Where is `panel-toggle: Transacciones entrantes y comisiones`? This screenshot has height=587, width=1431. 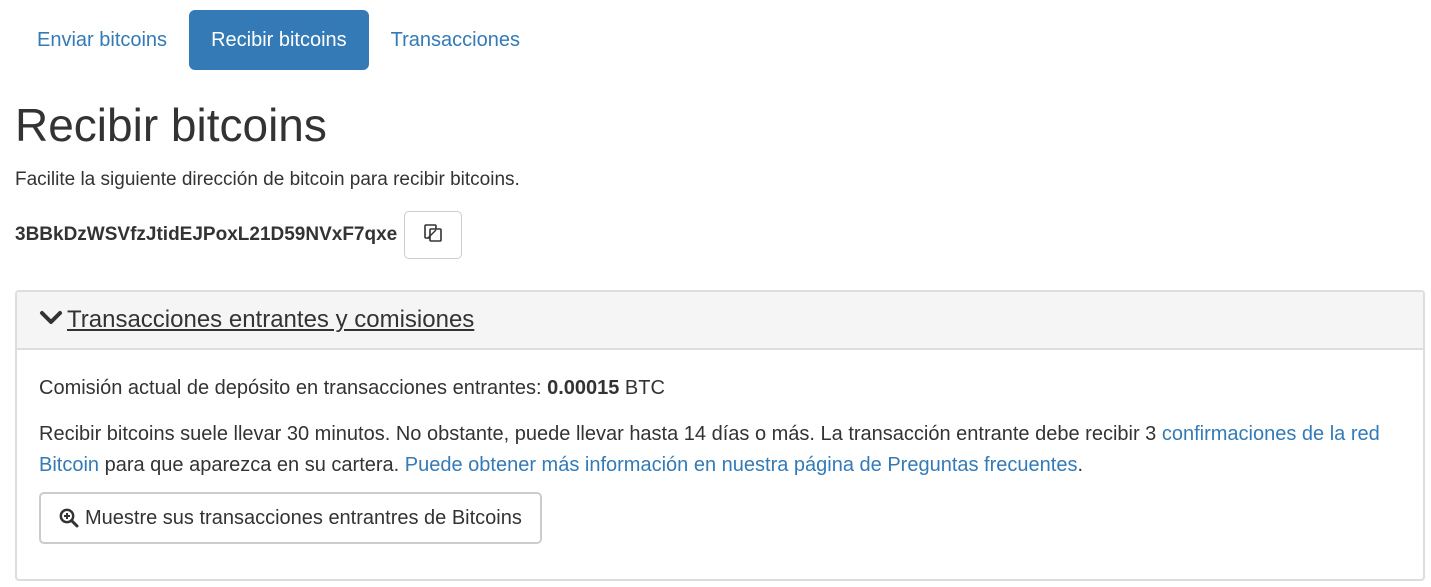 panel-toggle: Transacciones entrantes y comisiones is located at coordinates (256, 320).